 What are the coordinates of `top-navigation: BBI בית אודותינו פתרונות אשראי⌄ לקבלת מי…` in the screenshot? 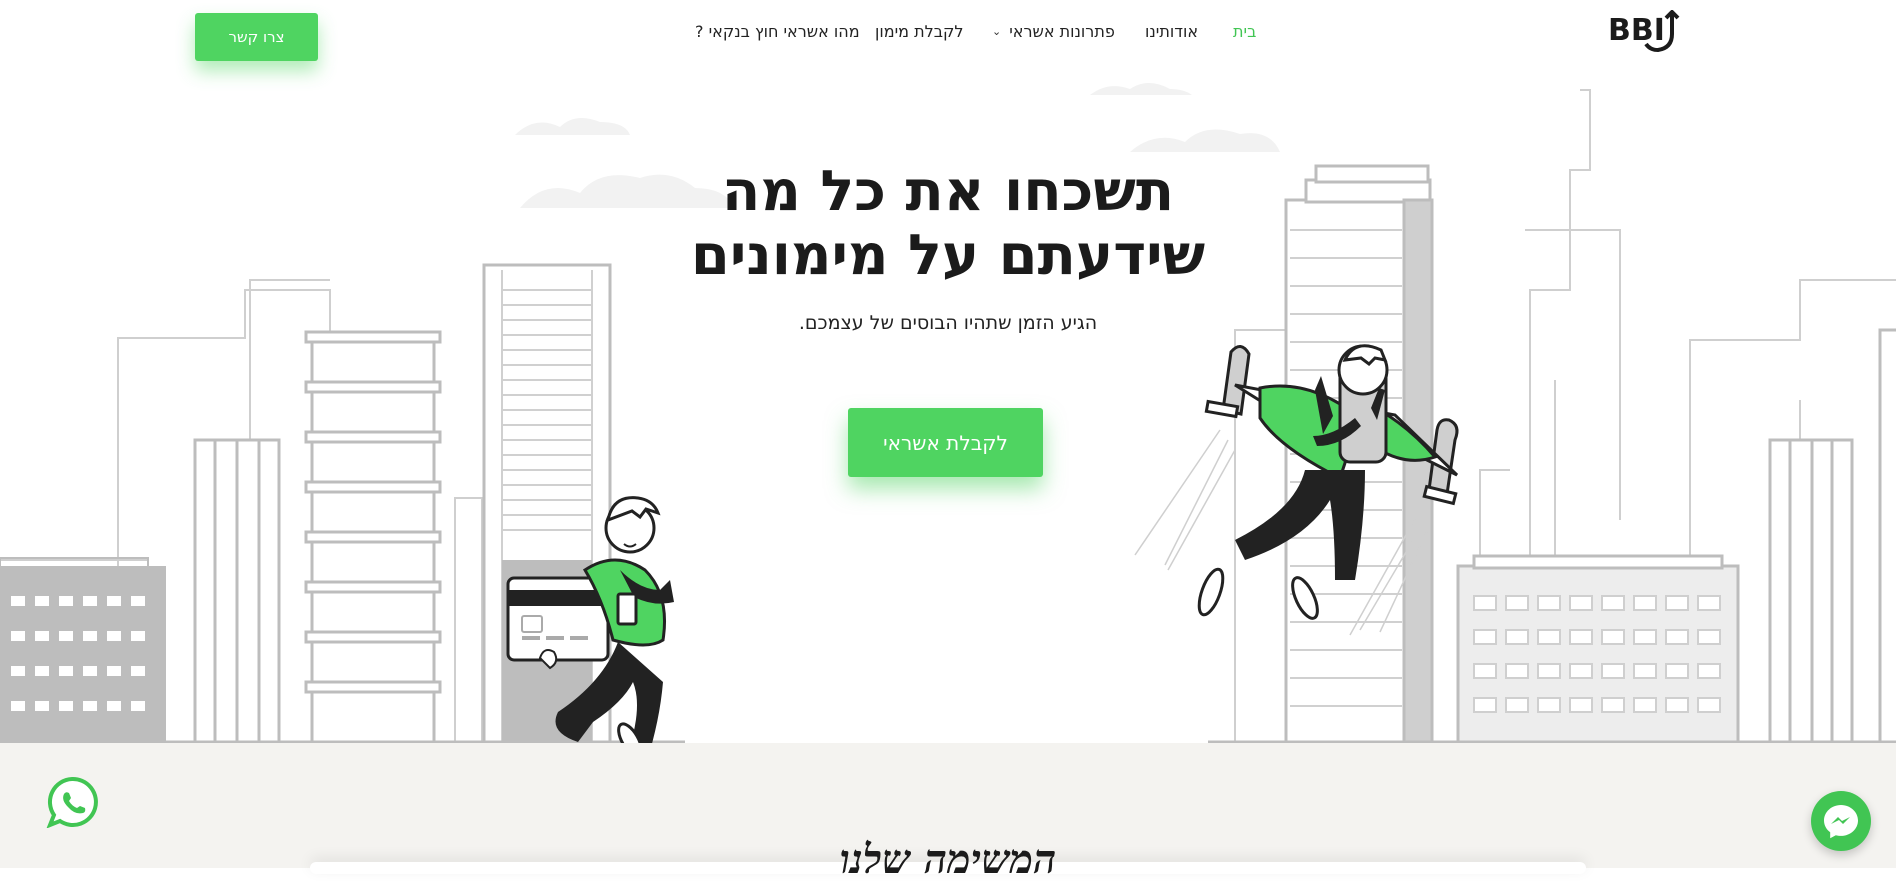 It's located at (948, 35).